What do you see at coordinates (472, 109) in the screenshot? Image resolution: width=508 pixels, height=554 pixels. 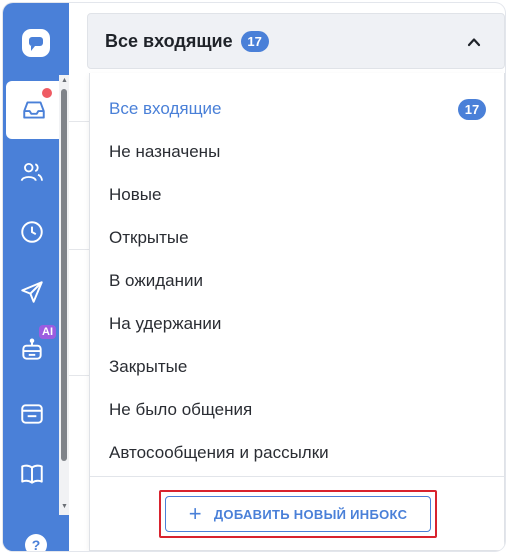 I see `menu-item-count-badge: 17` at bounding box center [472, 109].